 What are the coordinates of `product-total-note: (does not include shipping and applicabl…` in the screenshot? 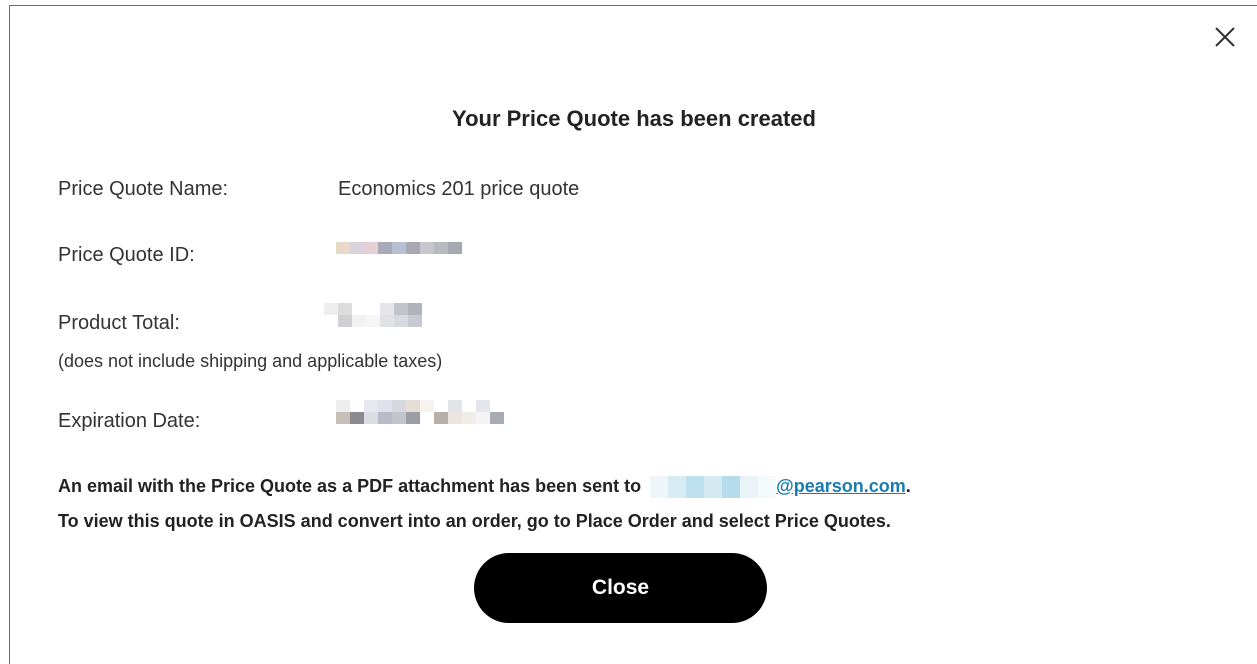 It's located at (250, 361).